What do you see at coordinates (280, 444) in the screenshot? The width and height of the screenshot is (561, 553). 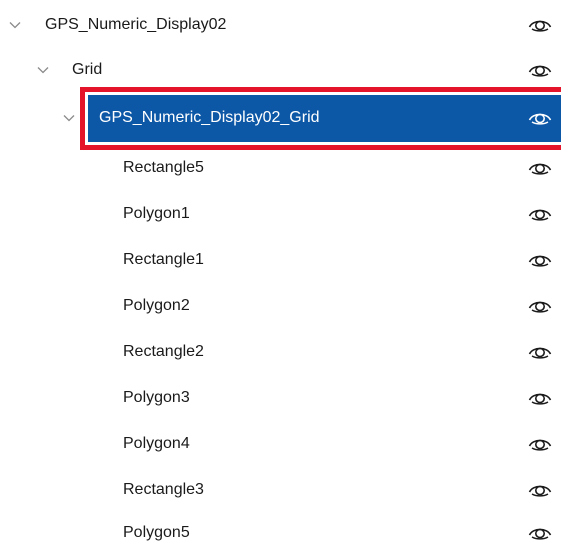 I see `tree-node-child: Polygon4` at bounding box center [280, 444].